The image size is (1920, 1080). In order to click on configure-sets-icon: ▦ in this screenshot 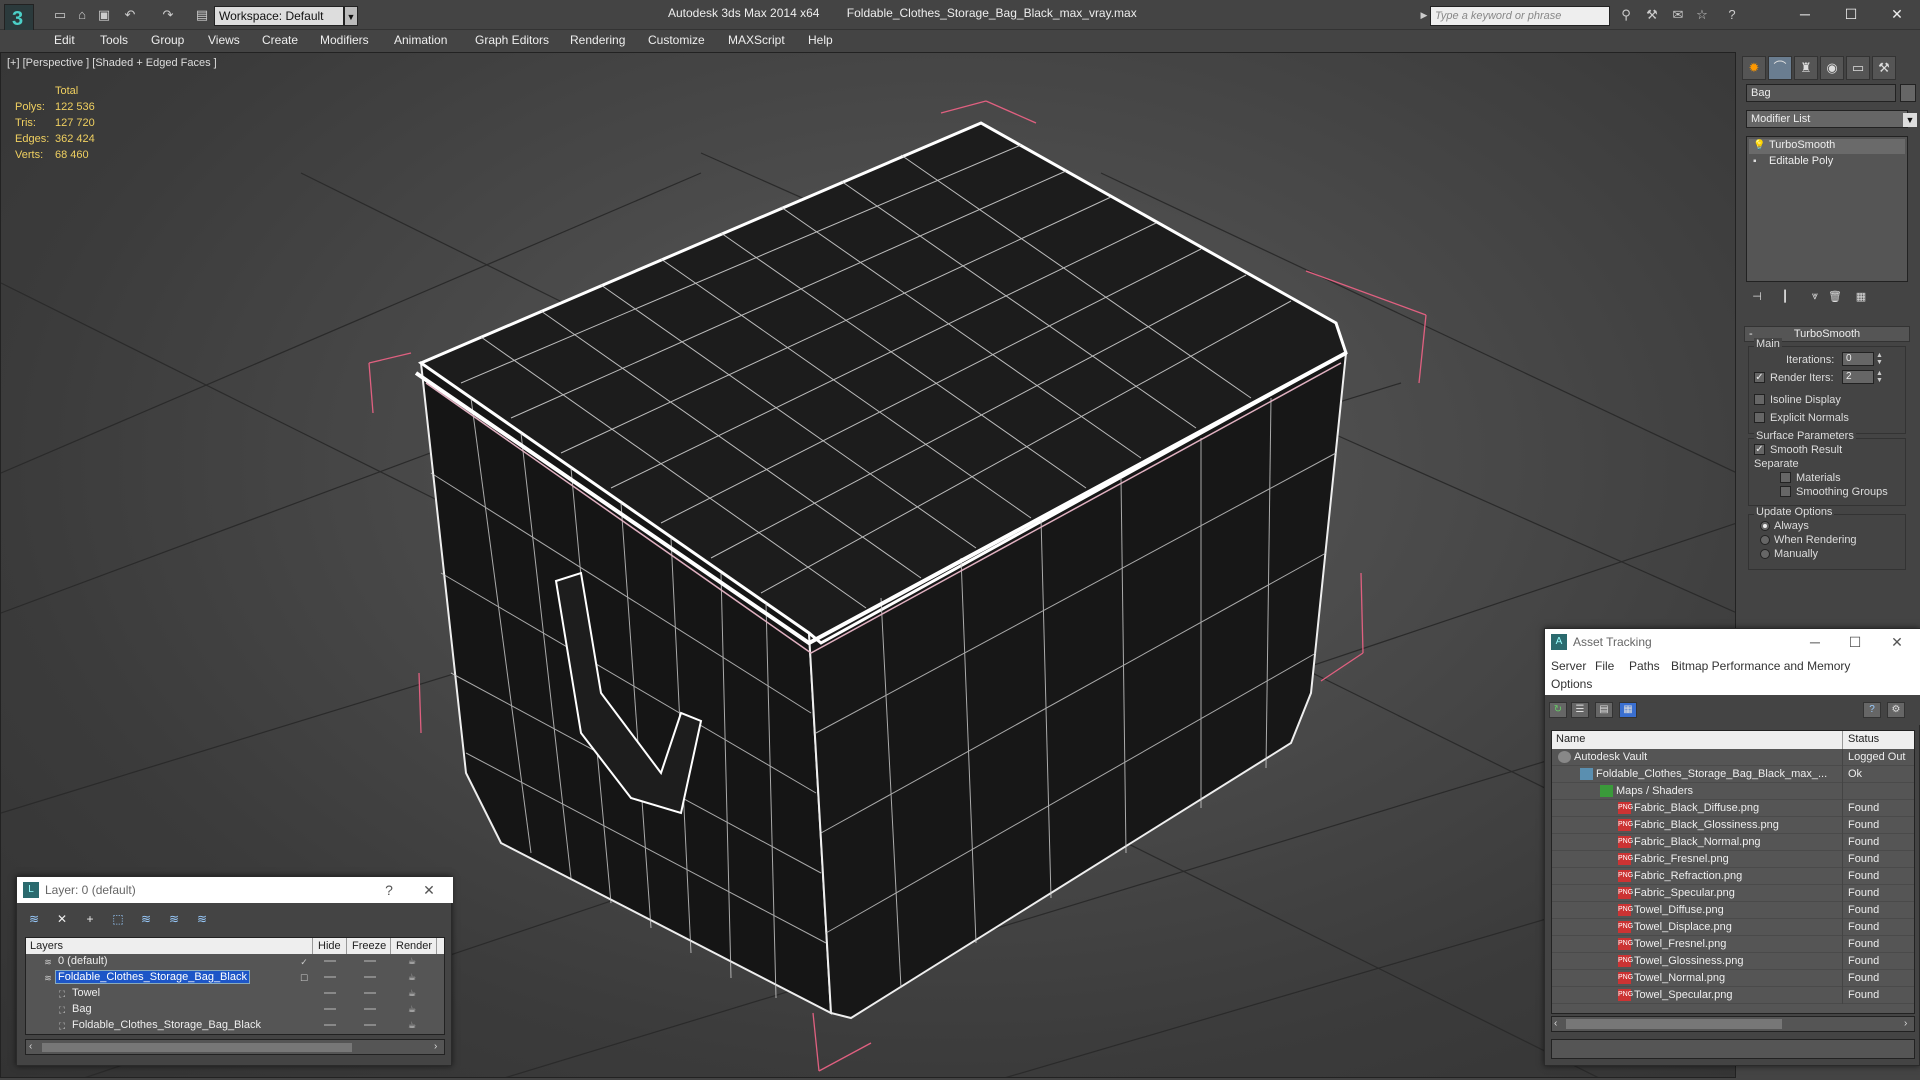, I will do `click(1861, 298)`.